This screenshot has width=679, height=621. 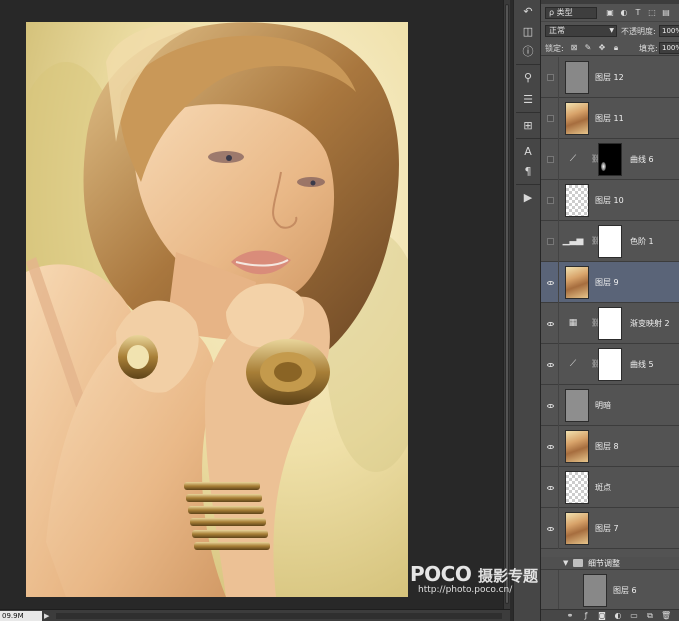 What do you see at coordinates (528, 125) in the screenshot?
I see `properties-panel-icon: ⊞` at bounding box center [528, 125].